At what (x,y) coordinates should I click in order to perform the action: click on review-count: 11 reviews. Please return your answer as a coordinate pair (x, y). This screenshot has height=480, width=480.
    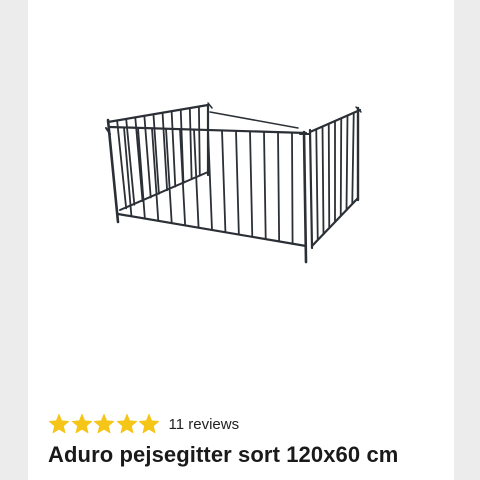
    Looking at the image, I should click on (204, 424).